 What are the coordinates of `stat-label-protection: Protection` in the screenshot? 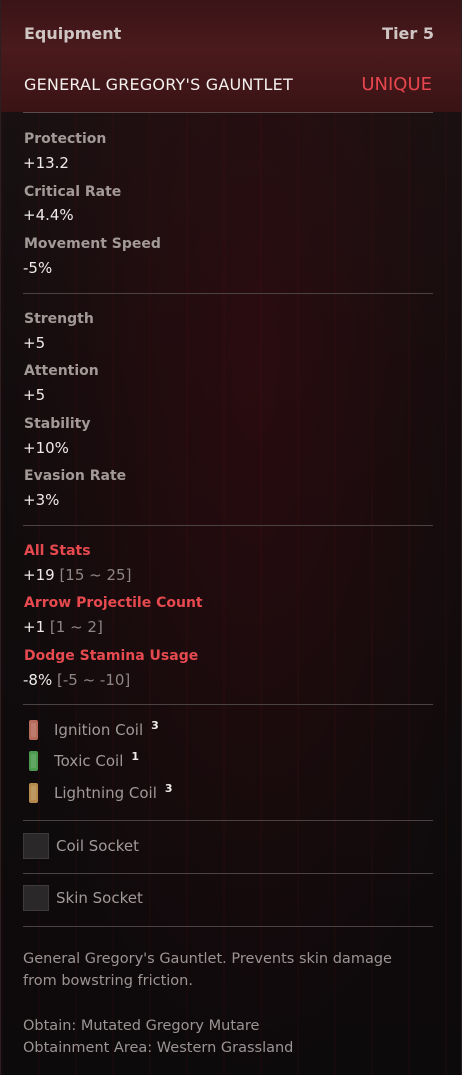 It's located at (65, 139).